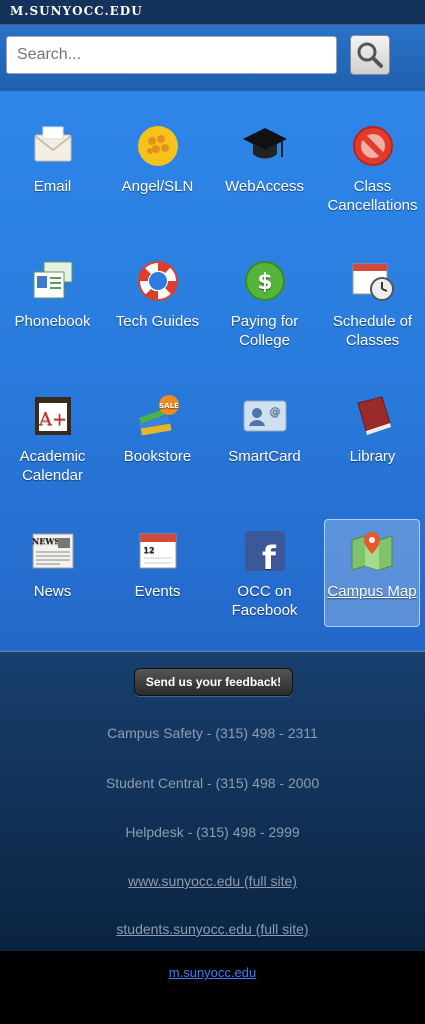 Image resolution: width=425 pixels, height=1024 pixels. Describe the element at coordinates (264, 143) in the screenshot. I see `graduation-cap-icon` at that location.